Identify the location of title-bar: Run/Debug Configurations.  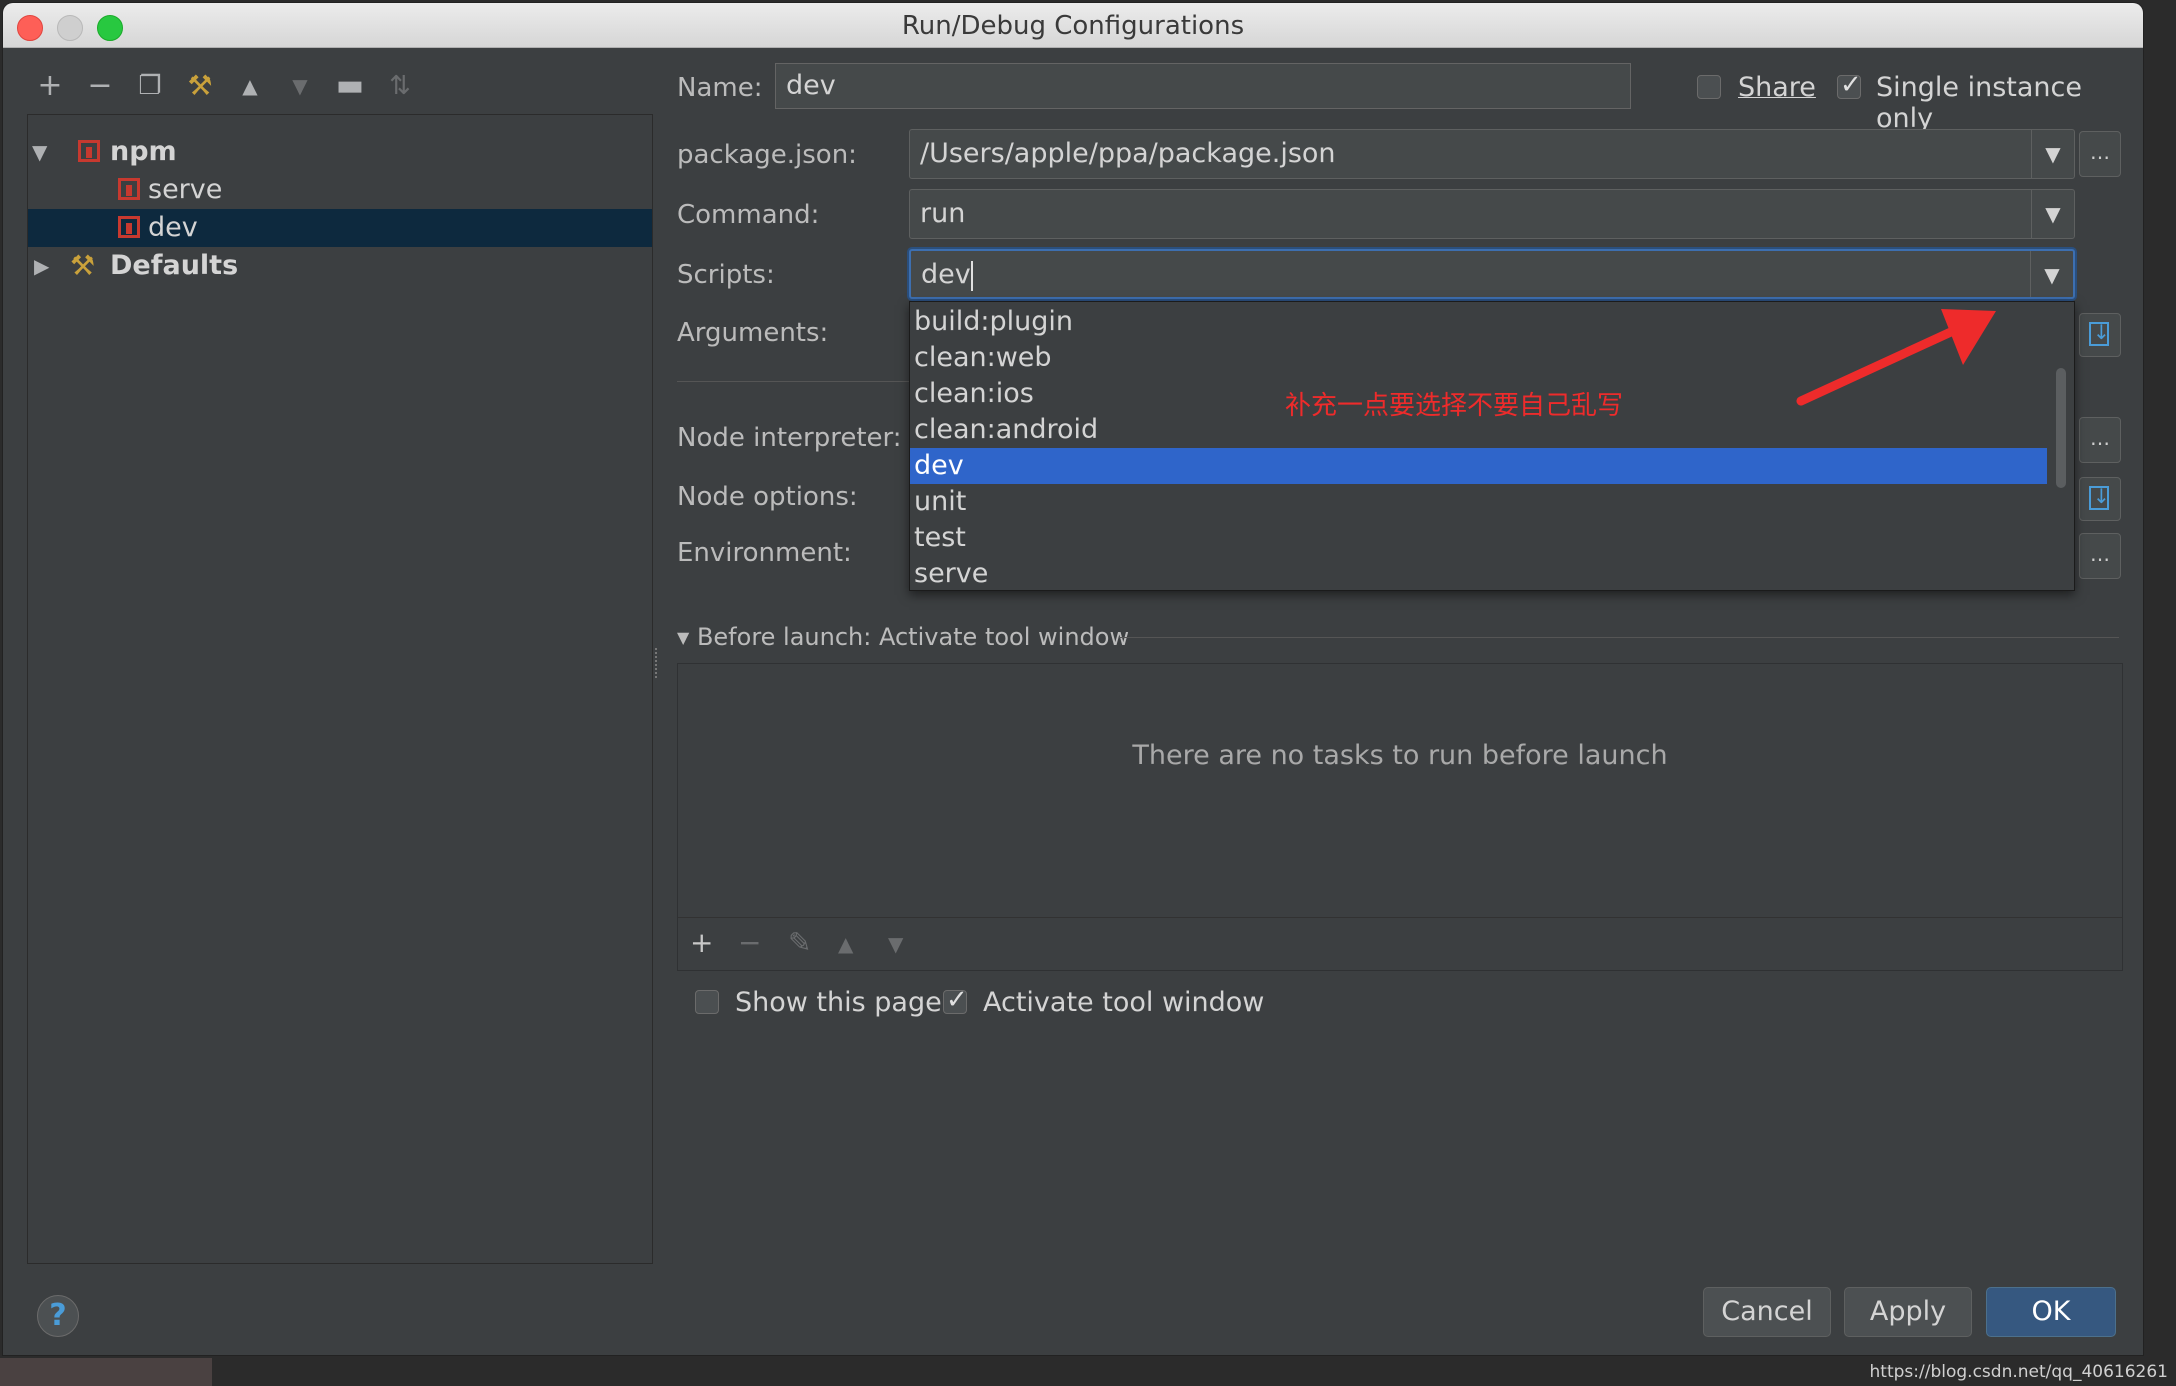
(1073, 25).